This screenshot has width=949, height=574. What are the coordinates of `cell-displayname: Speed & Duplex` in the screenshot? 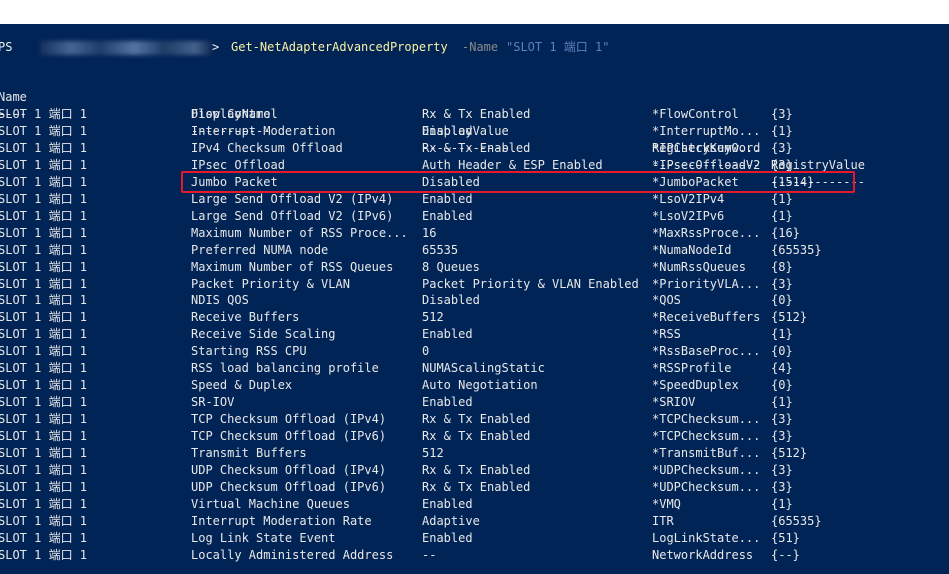 It's located at (242, 385).